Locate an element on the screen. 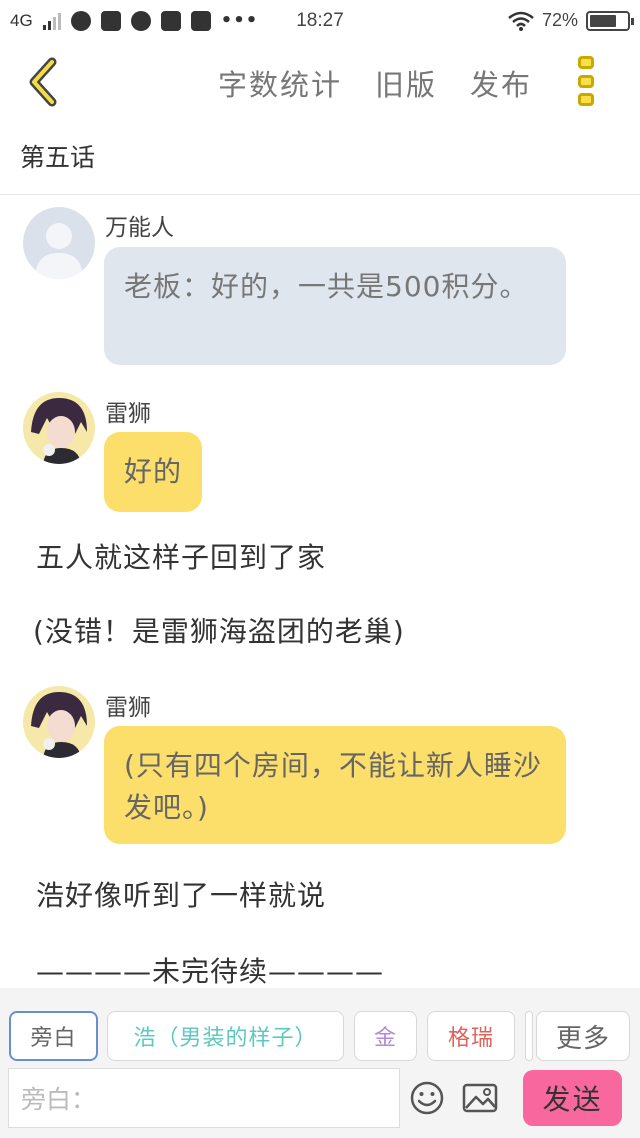 The height and width of the screenshot is (1138, 640). image-icon is located at coordinates (480, 1098).